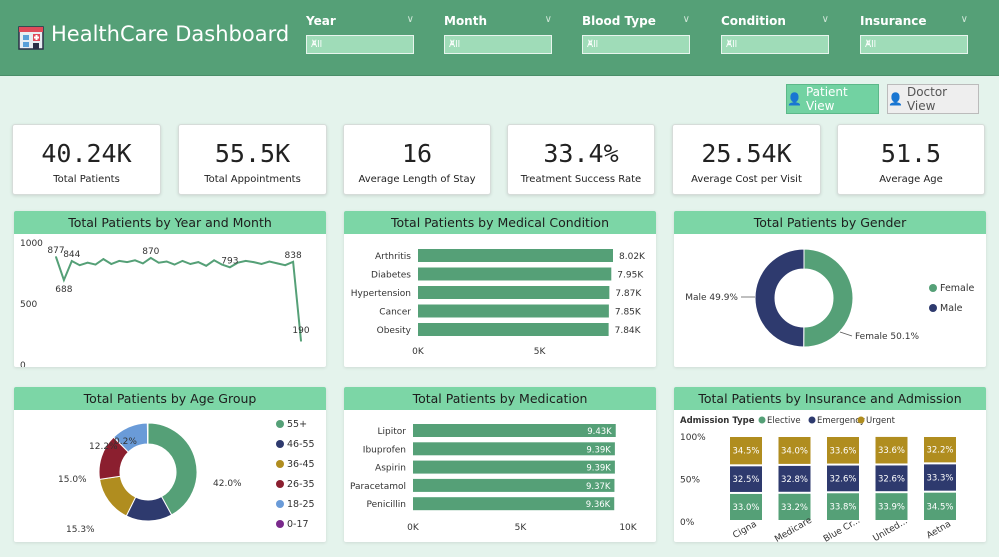 This screenshot has height=557, width=999. What do you see at coordinates (581, 153) in the screenshot?
I see `kpi-value: 33.4%` at bounding box center [581, 153].